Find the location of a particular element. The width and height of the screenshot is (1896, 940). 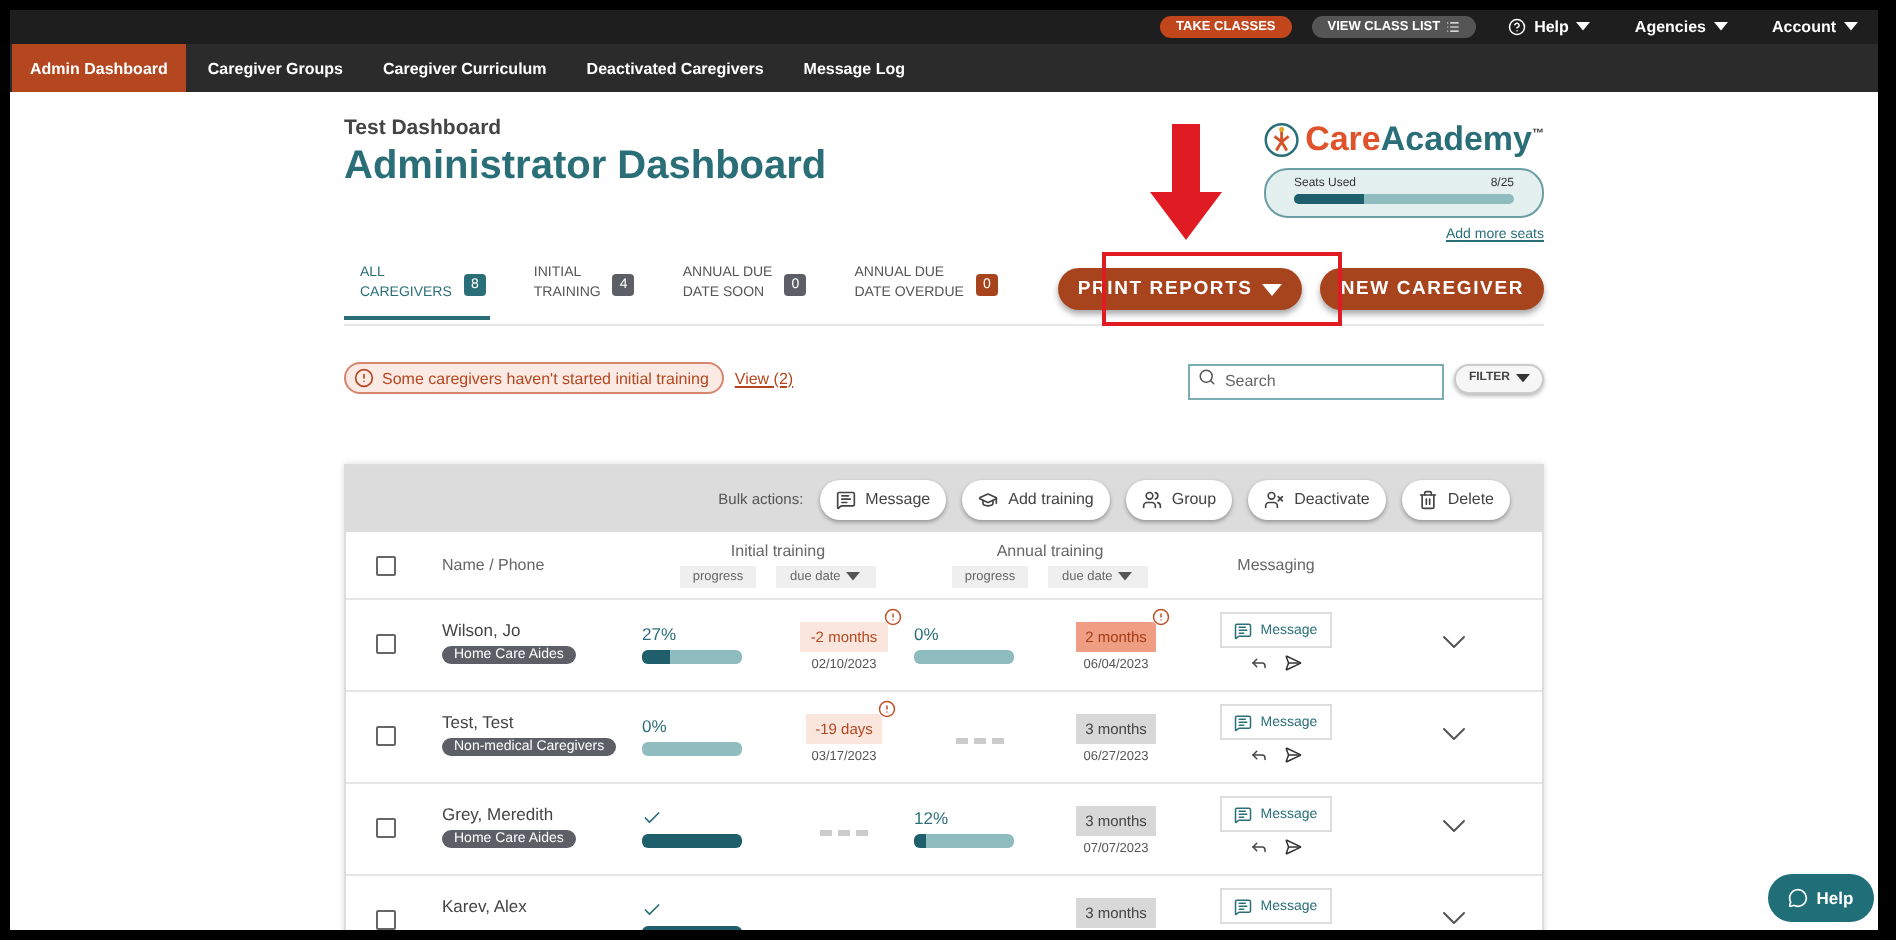

nav-tab: Caregiver Curriculum is located at coordinates (464, 68).